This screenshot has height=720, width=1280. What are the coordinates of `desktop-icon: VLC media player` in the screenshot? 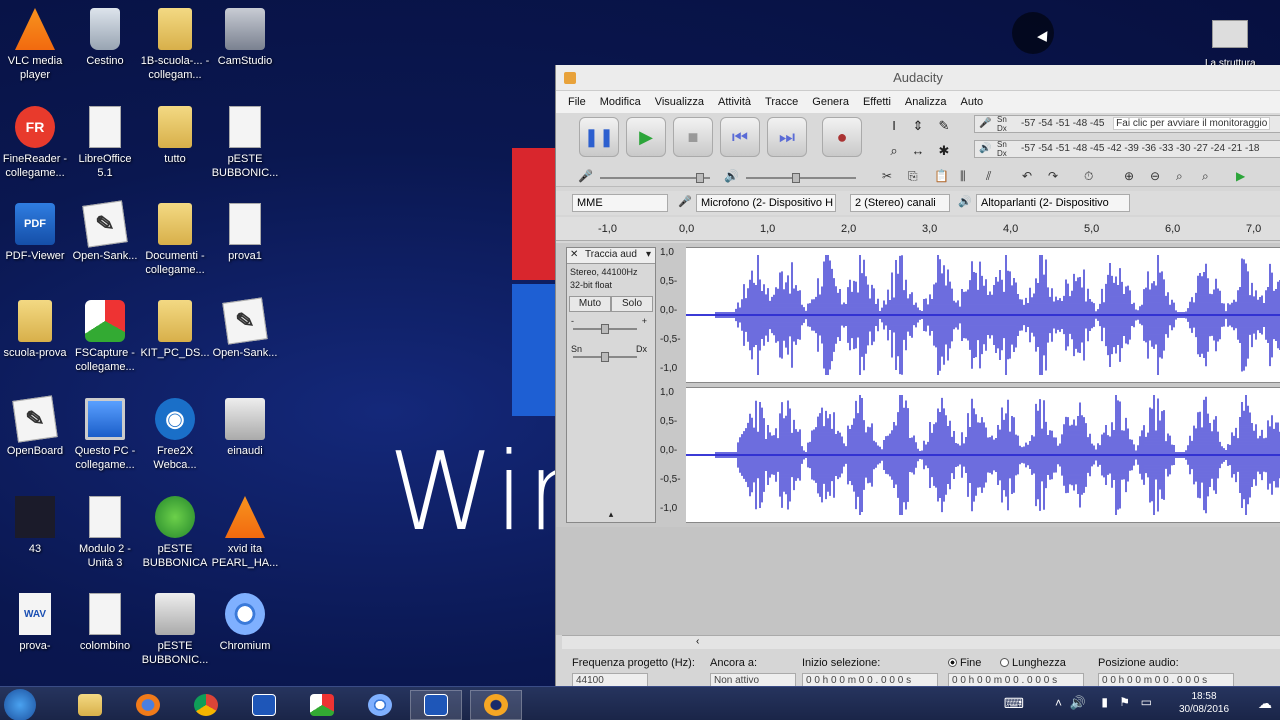 It's located at (35, 45).